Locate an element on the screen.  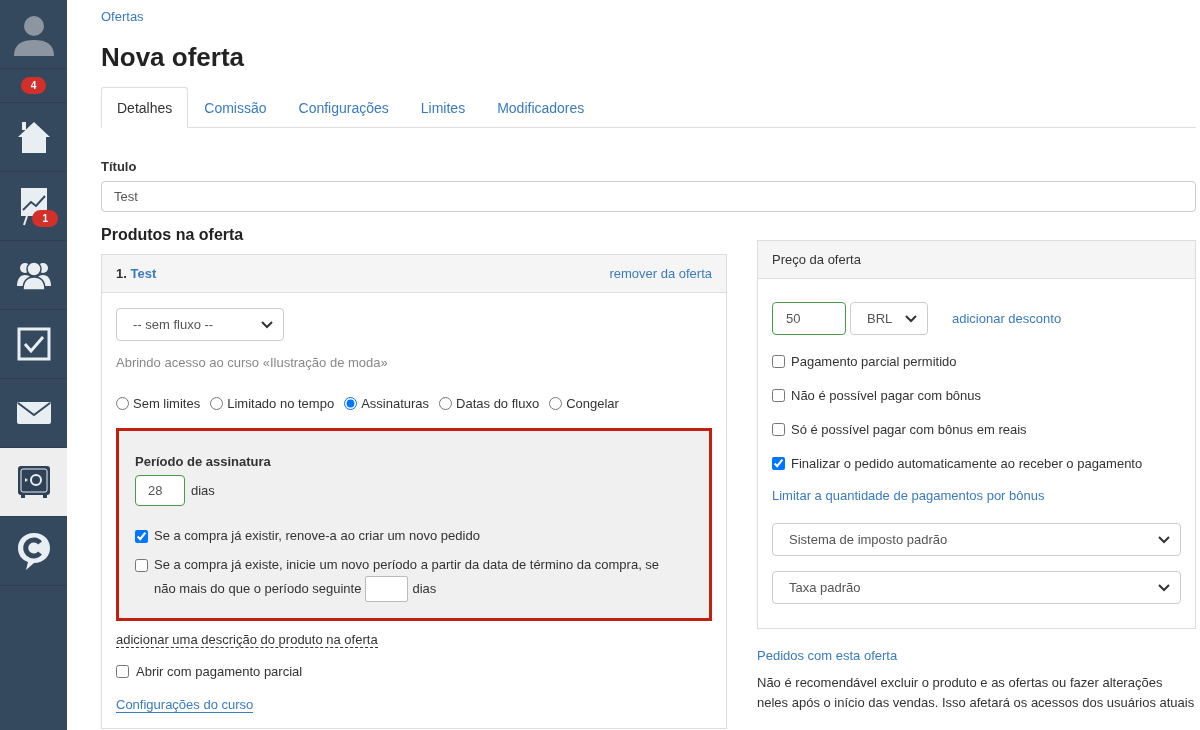
safe-icon is located at coordinates (33, 482).